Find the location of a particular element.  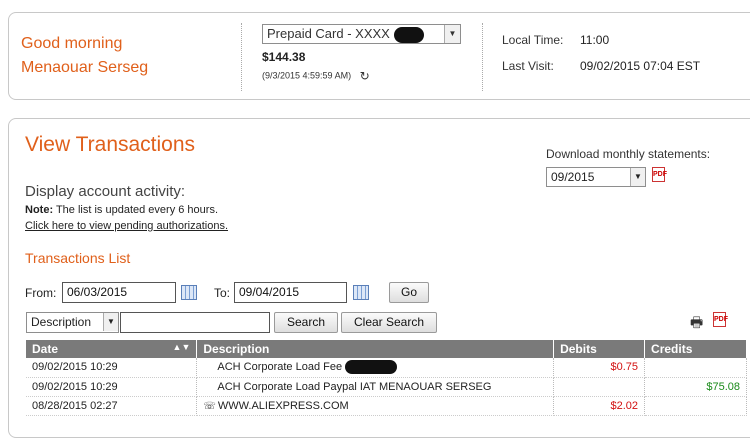

column-header-label: Date is located at coordinates (45, 349).